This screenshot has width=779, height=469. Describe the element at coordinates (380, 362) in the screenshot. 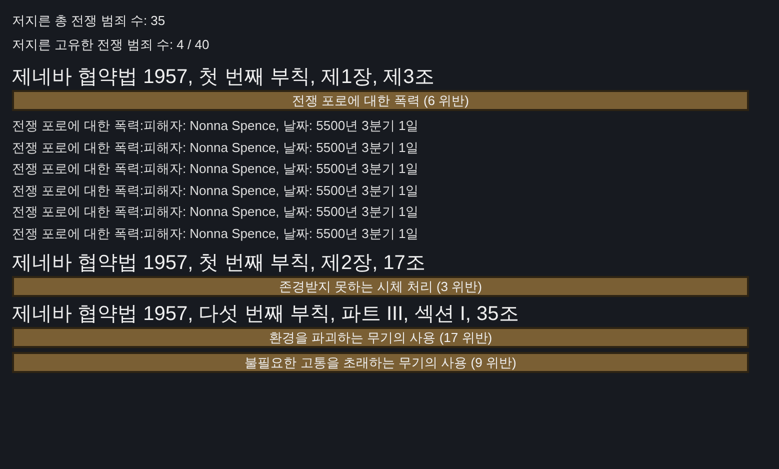

I see `crime-category-bar: 불필요한 고통을 초래하는 무기의 사용 (9 위반)` at that location.